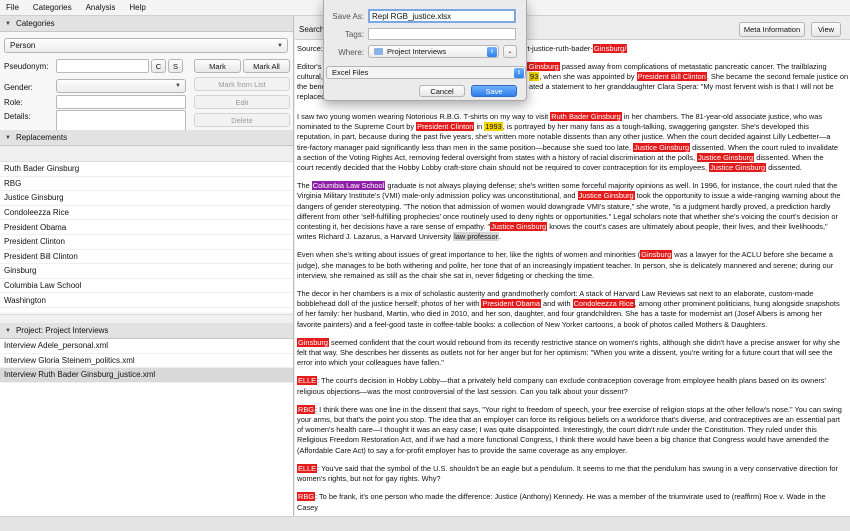 The height and width of the screenshot is (531, 850). What do you see at coordinates (492, 51) in the screenshot?
I see `up-down-arrows-icon: ⇕` at bounding box center [492, 51].